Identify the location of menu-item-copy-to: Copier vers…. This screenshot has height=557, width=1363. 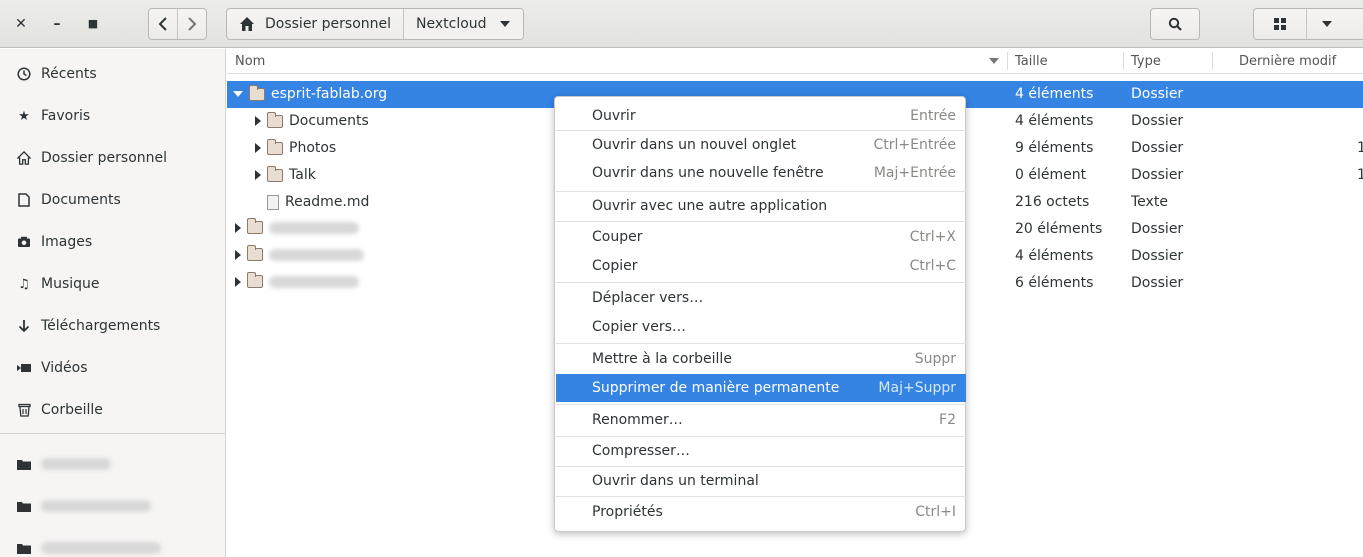
(761, 327).